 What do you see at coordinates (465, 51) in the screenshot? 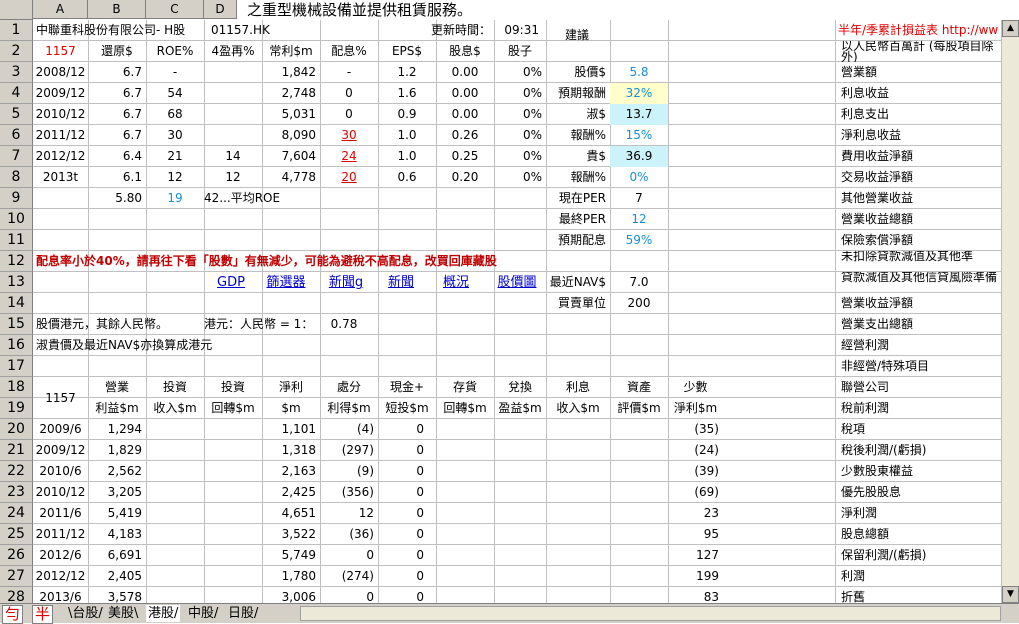
I see `header-dividend: 股息$` at bounding box center [465, 51].